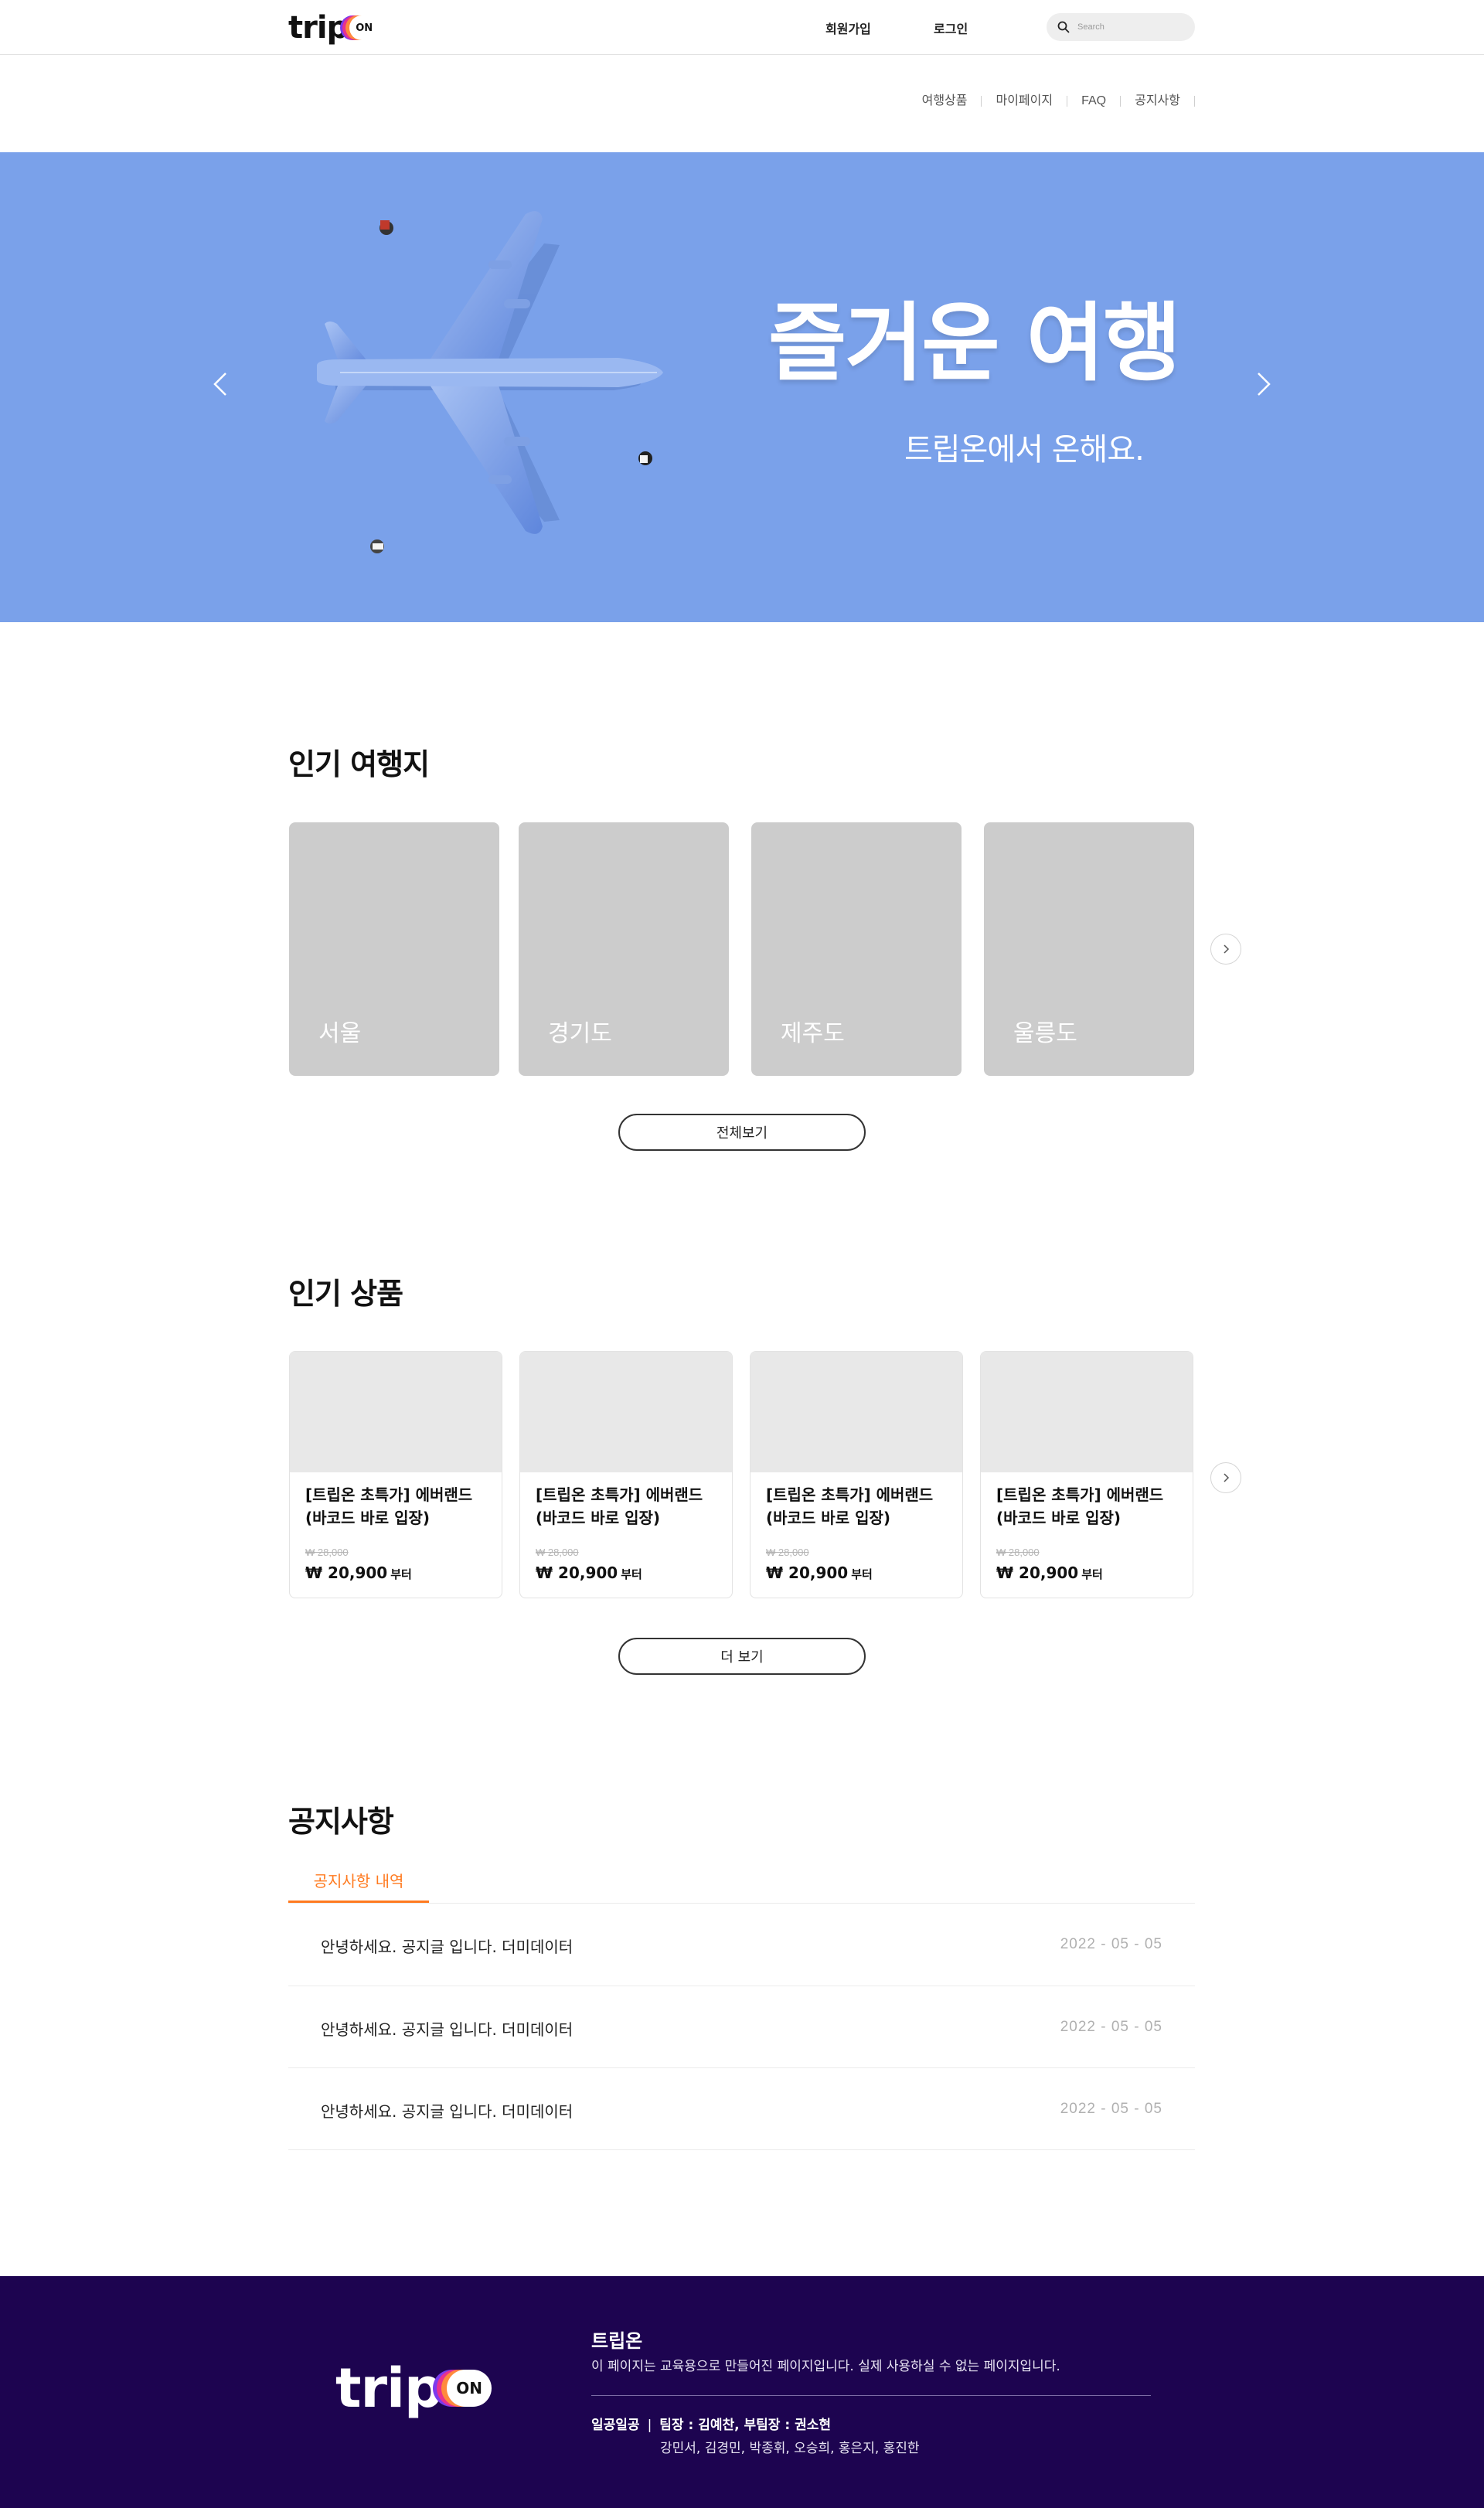 The image size is (1484, 2508). I want to click on nav-travel-products: 여행상품, so click(952, 101).